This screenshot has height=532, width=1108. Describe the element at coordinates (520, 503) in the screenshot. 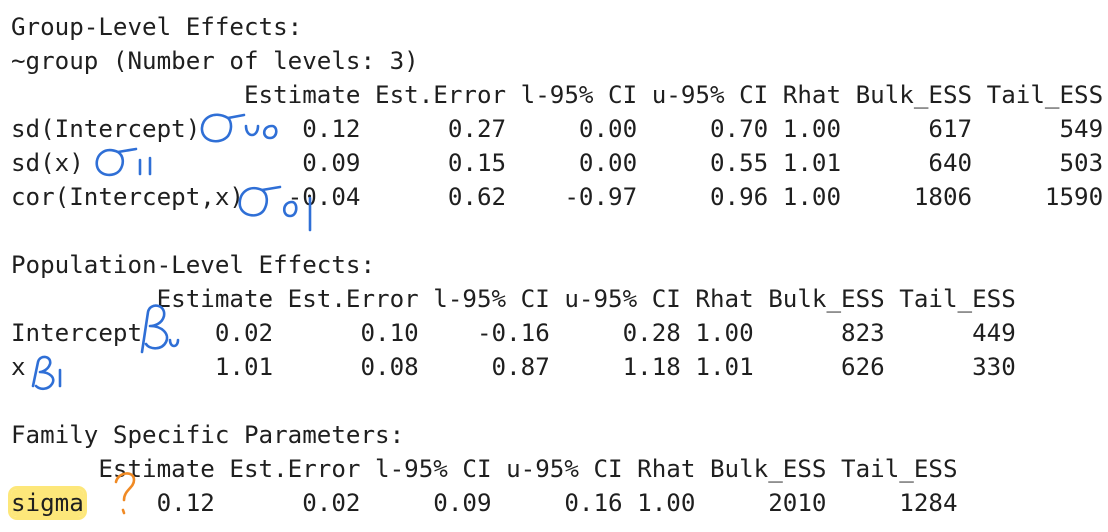

I see `sigma-values: 0.12 0.02 0.09 0.16 1.00 2010 1284` at that location.